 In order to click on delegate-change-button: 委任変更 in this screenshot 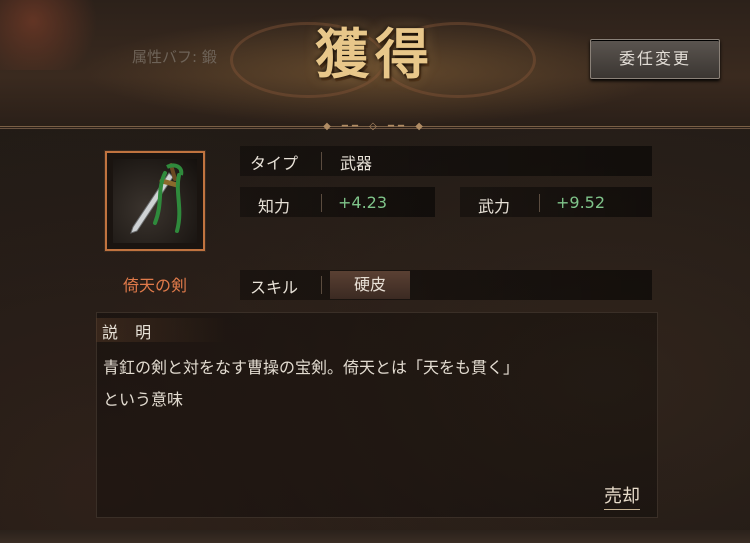, I will do `click(655, 59)`.